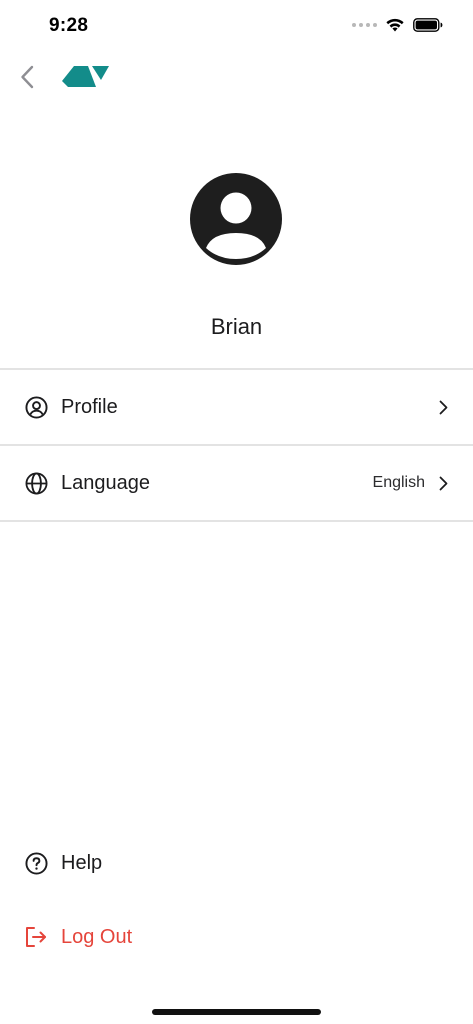 This screenshot has width=473, height=1024. I want to click on help-button: Help, so click(63, 863).